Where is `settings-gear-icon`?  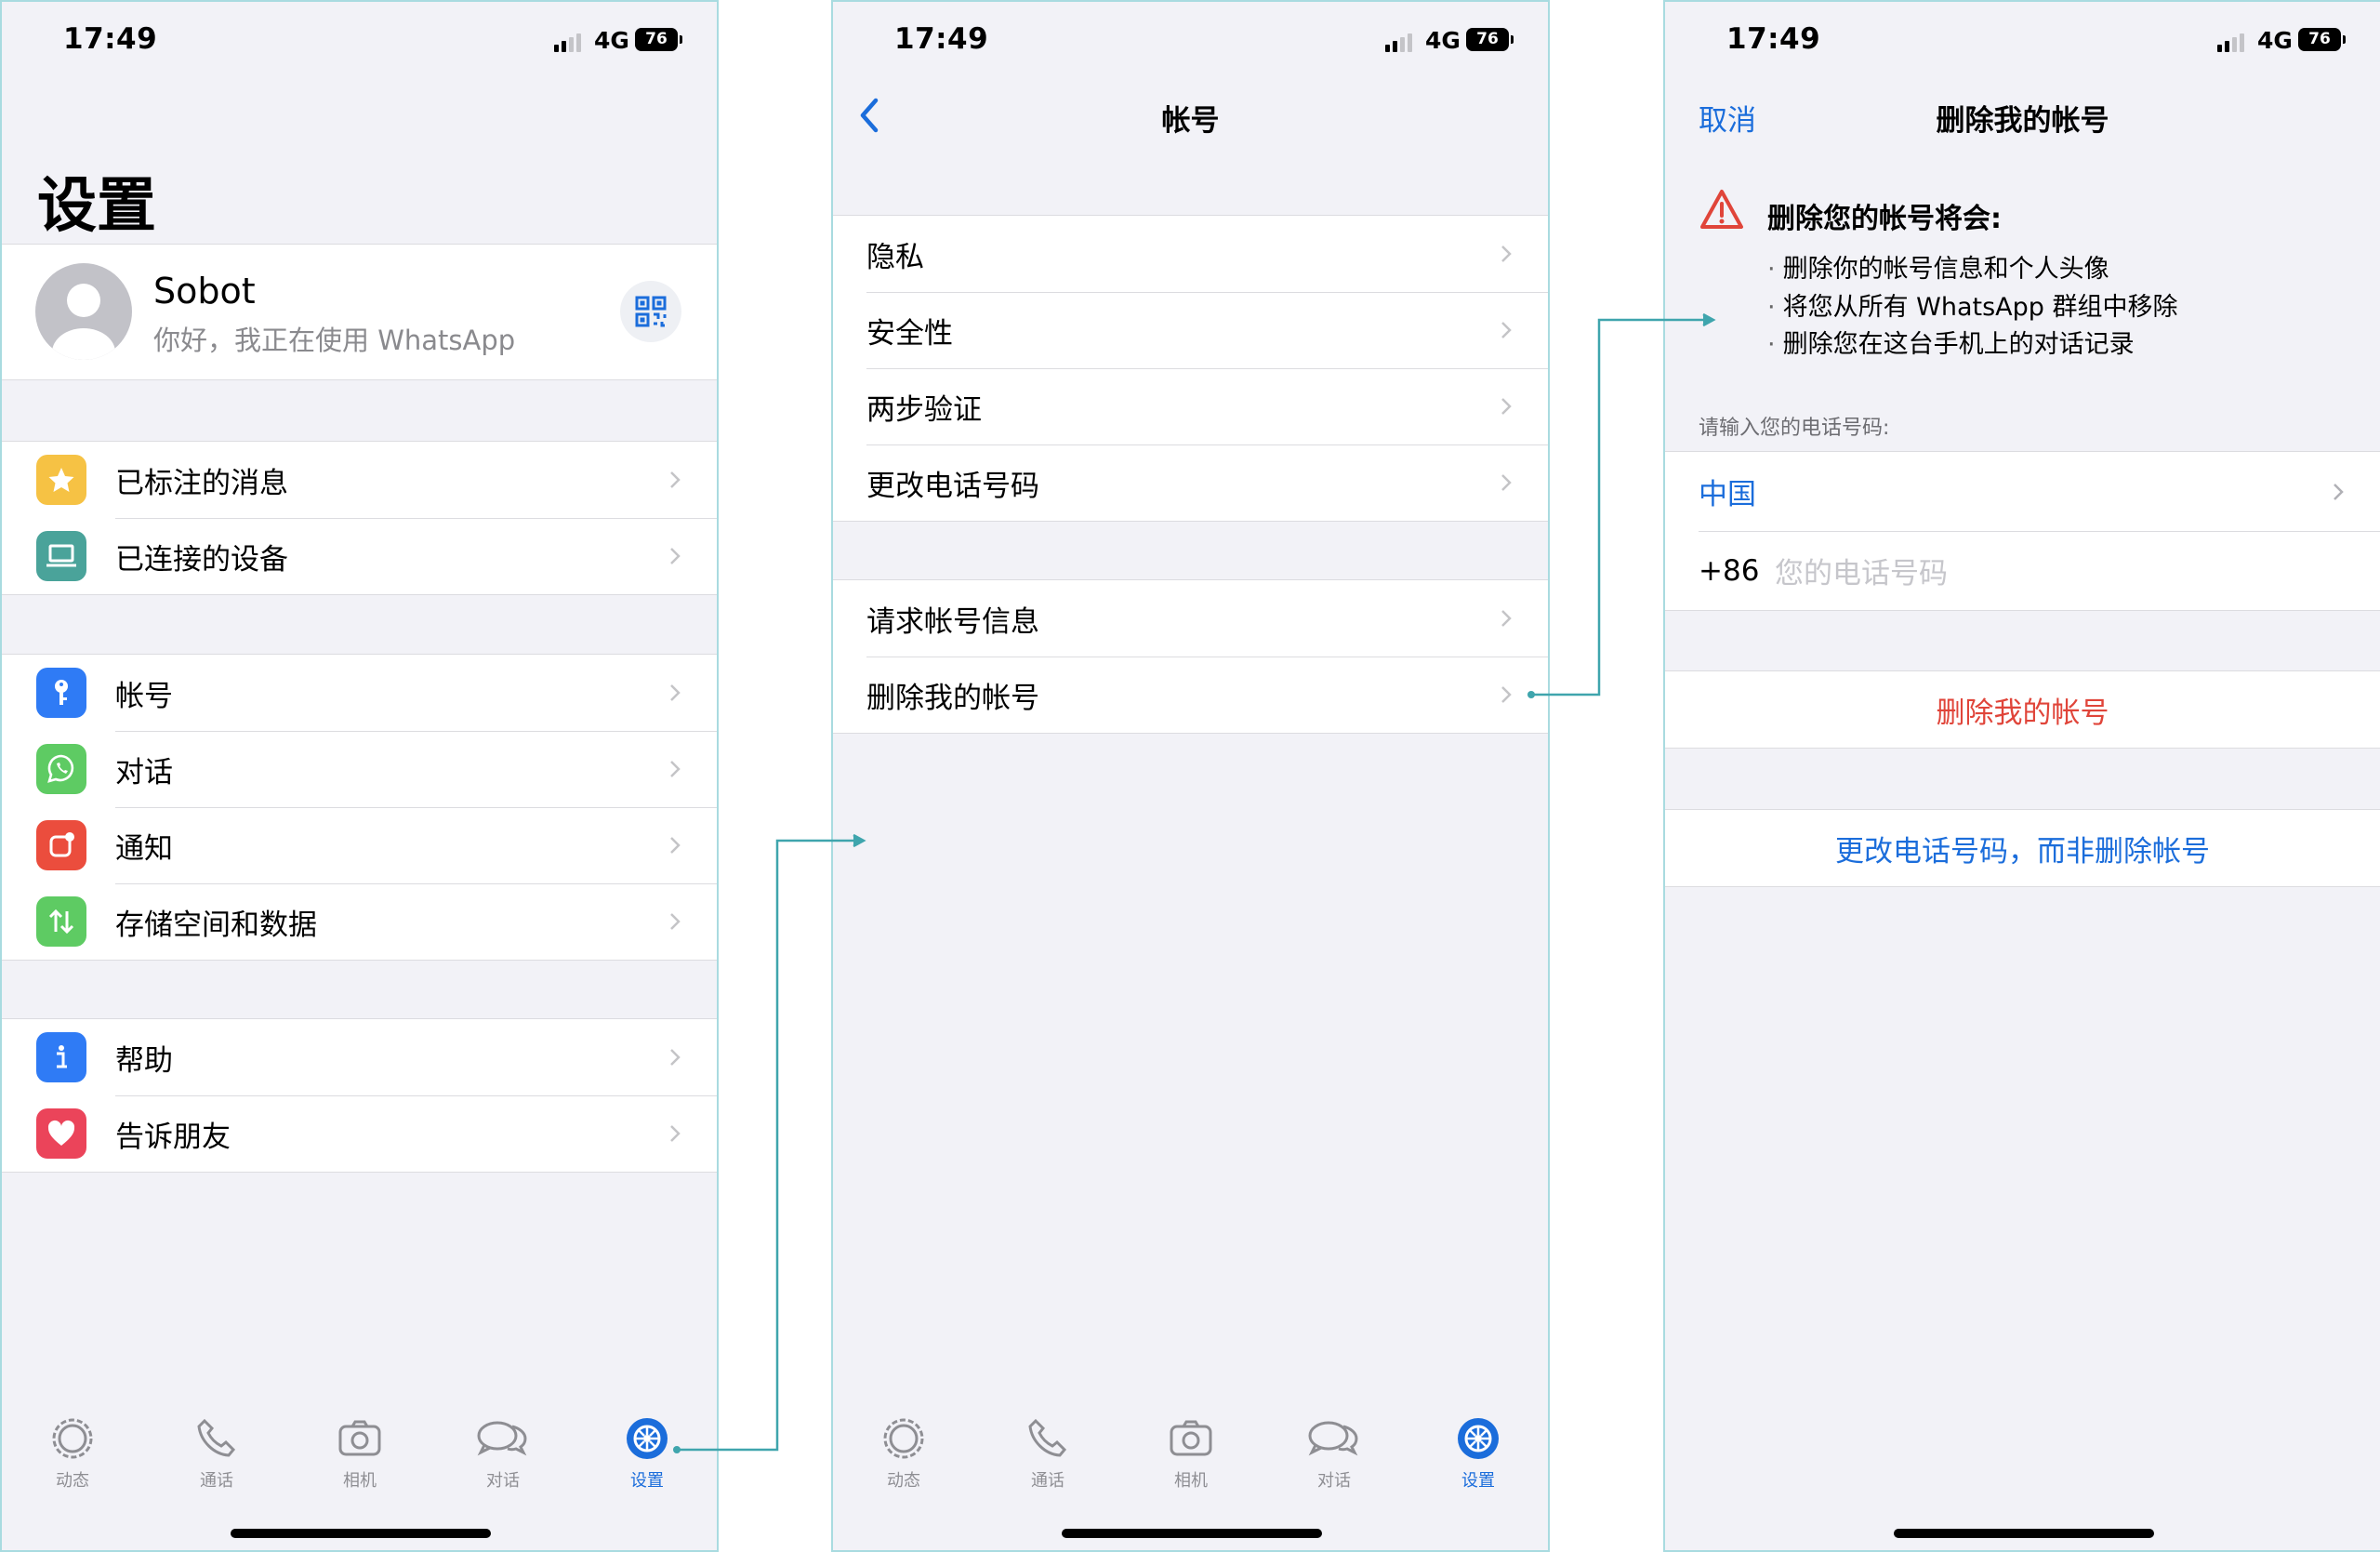 settings-gear-icon is located at coordinates (647, 1438).